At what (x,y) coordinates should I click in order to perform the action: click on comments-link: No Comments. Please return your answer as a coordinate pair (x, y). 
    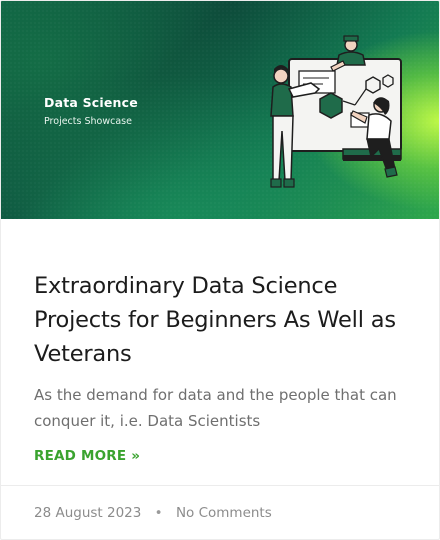
    Looking at the image, I should click on (224, 513).